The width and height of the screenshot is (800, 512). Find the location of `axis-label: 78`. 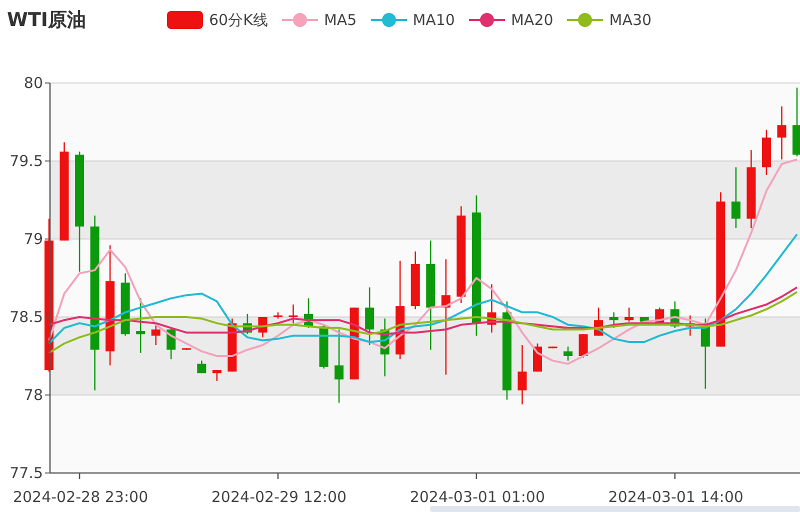

axis-label: 78 is located at coordinates (33, 395).